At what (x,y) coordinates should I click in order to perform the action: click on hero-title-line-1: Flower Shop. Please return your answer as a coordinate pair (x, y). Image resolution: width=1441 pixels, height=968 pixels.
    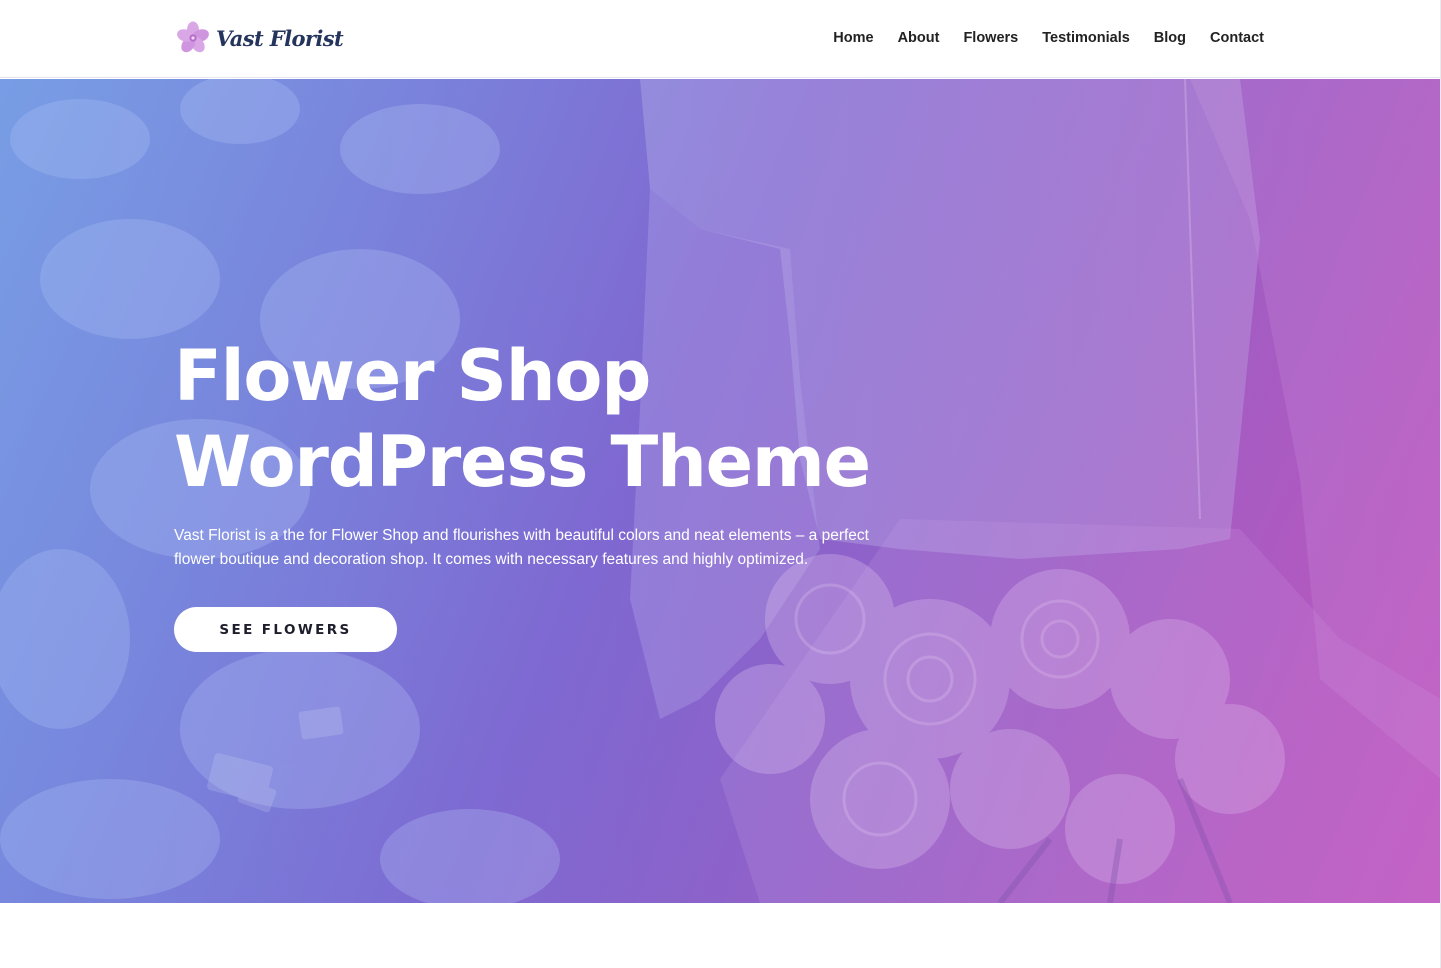
    Looking at the image, I should click on (412, 376).